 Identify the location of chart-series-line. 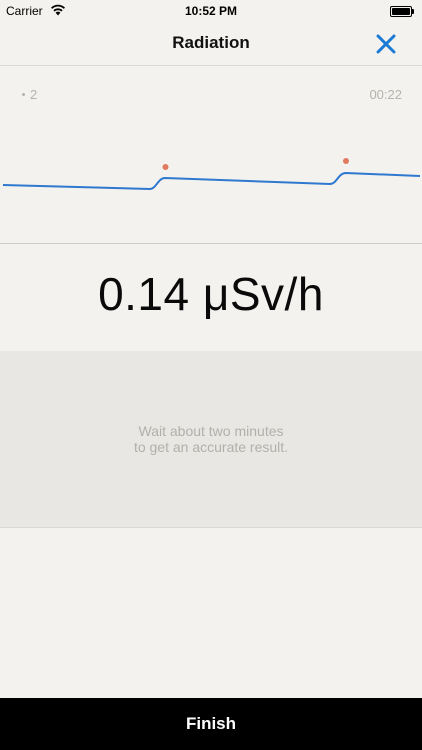
(211, 181).